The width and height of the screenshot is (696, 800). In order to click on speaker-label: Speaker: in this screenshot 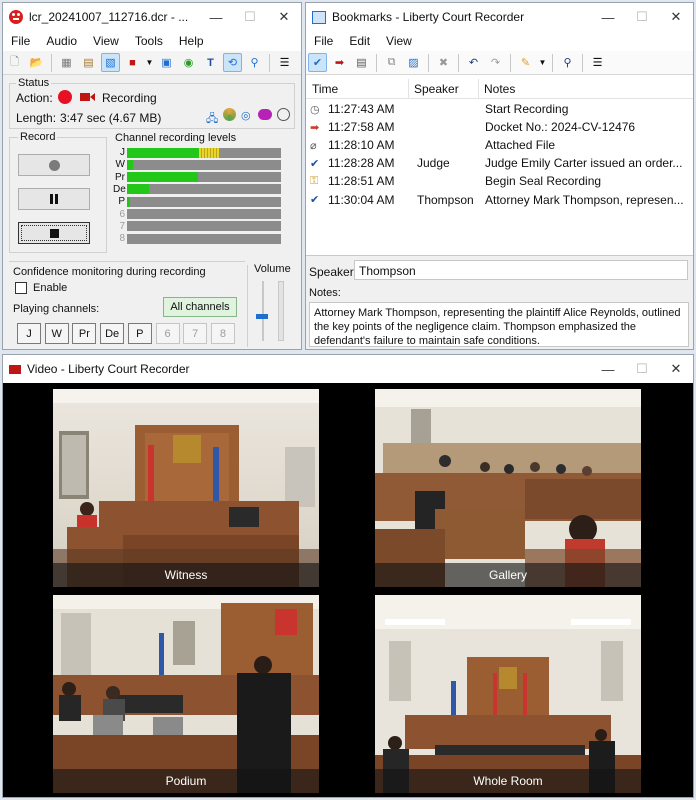, I will do `click(333, 272)`.